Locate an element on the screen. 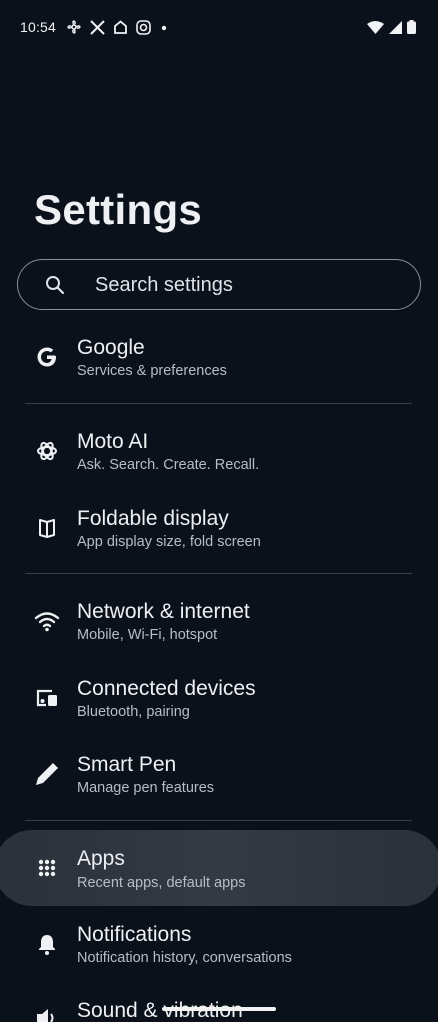 This screenshot has width=438, height=1022. status-icons-right is located at coordinates (391, 27).